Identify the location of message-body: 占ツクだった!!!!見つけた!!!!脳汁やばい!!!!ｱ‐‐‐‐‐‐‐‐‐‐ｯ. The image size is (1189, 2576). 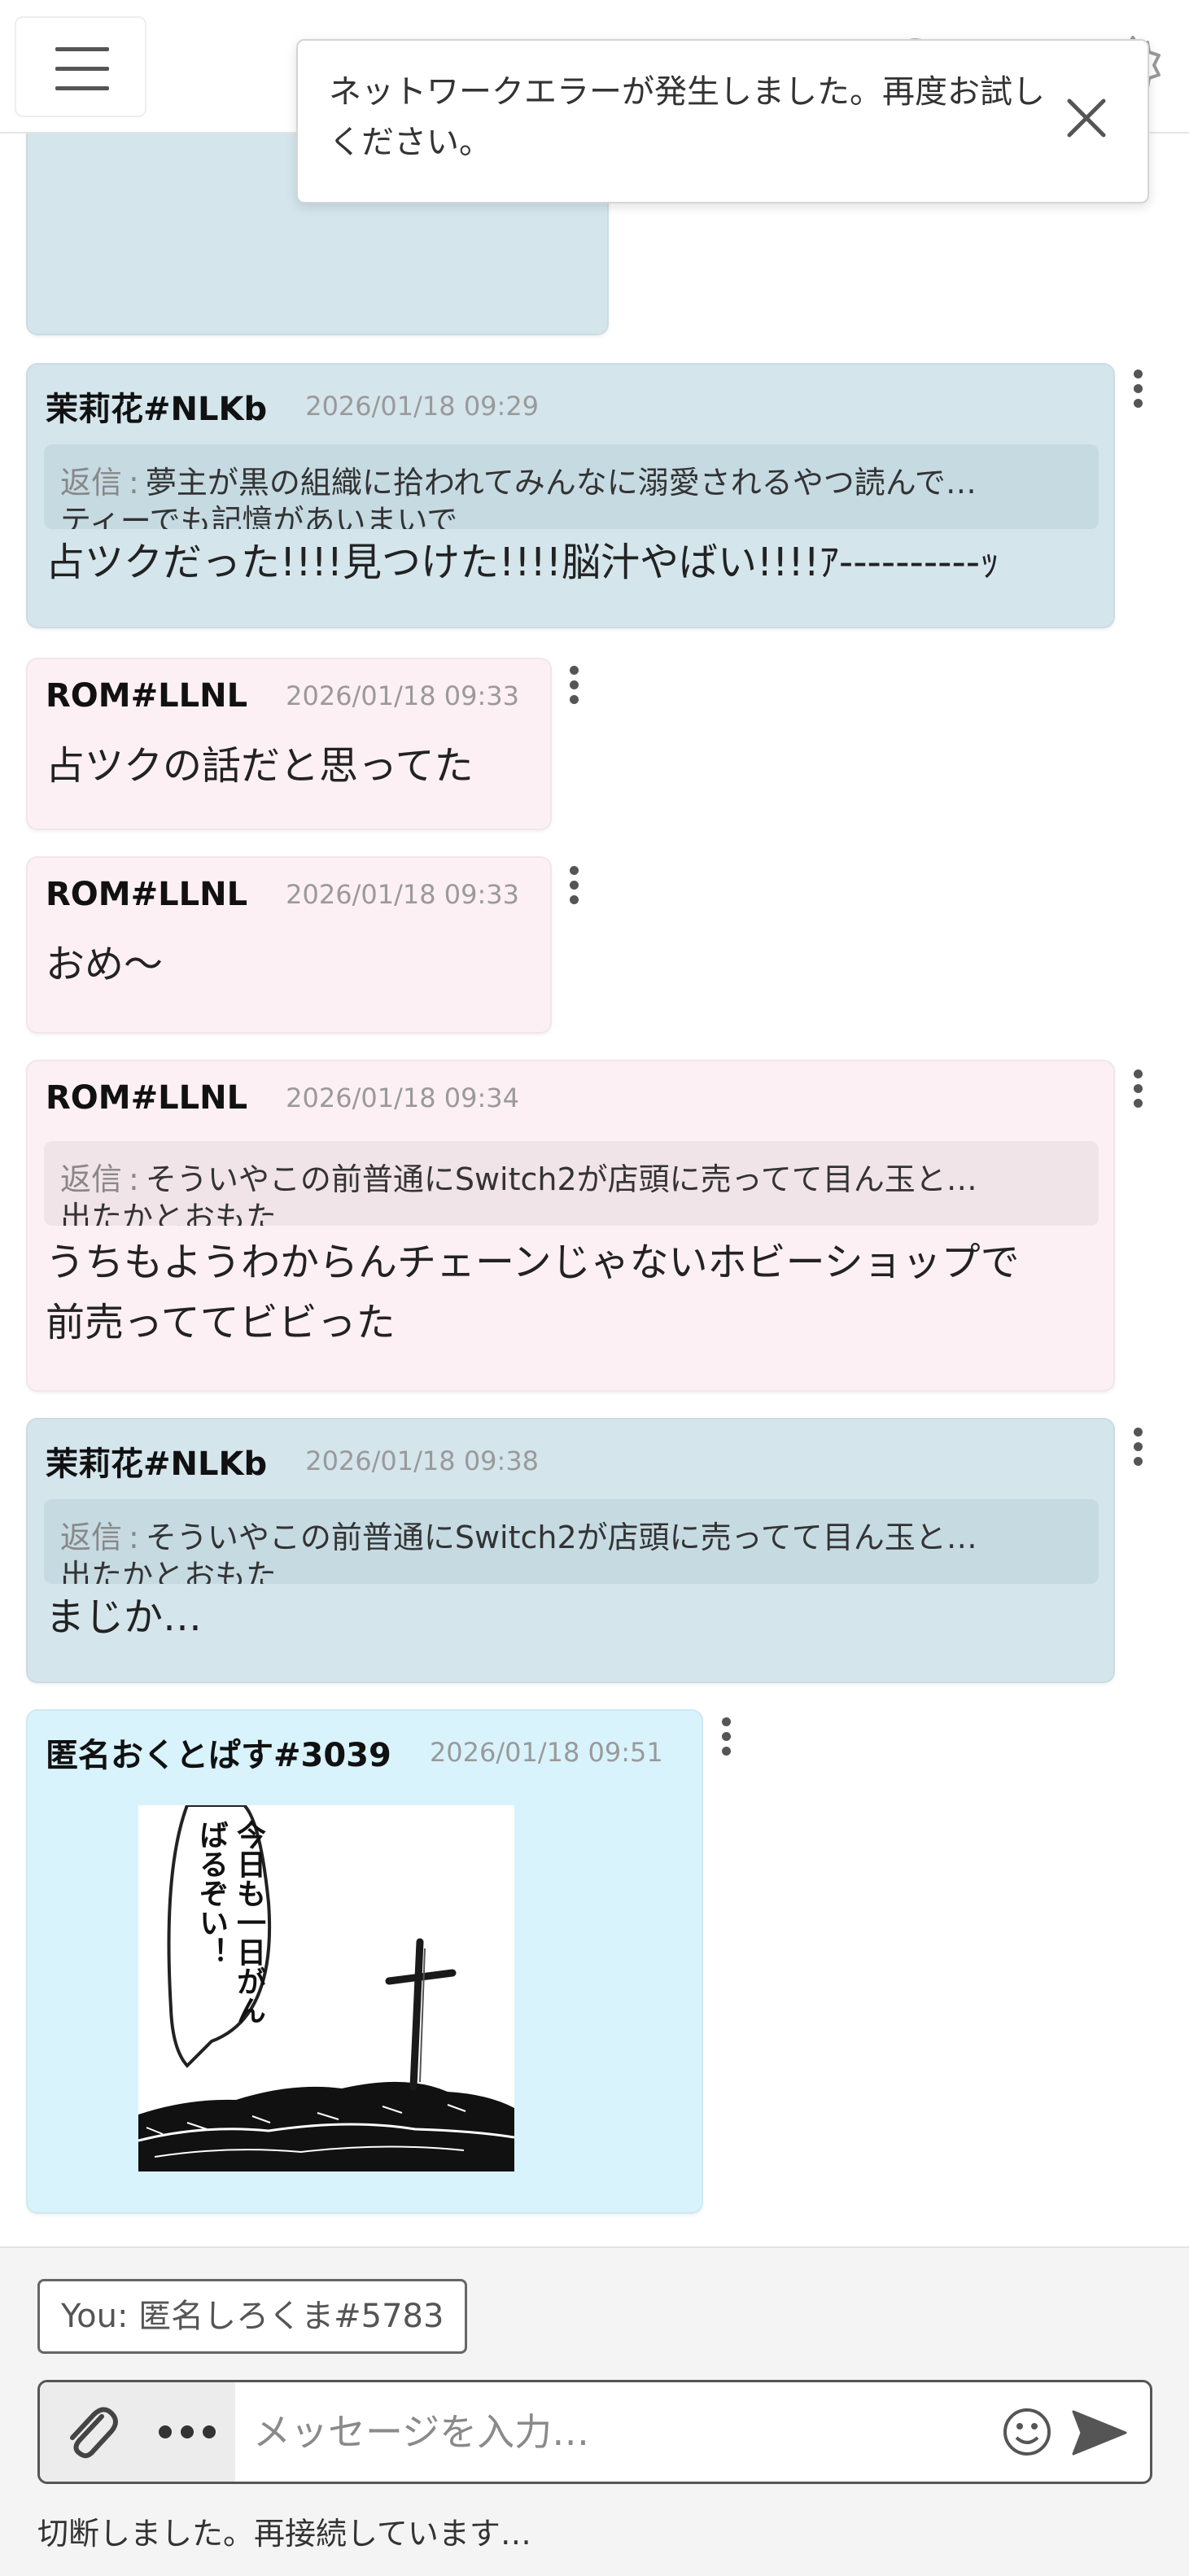
(523, 562).